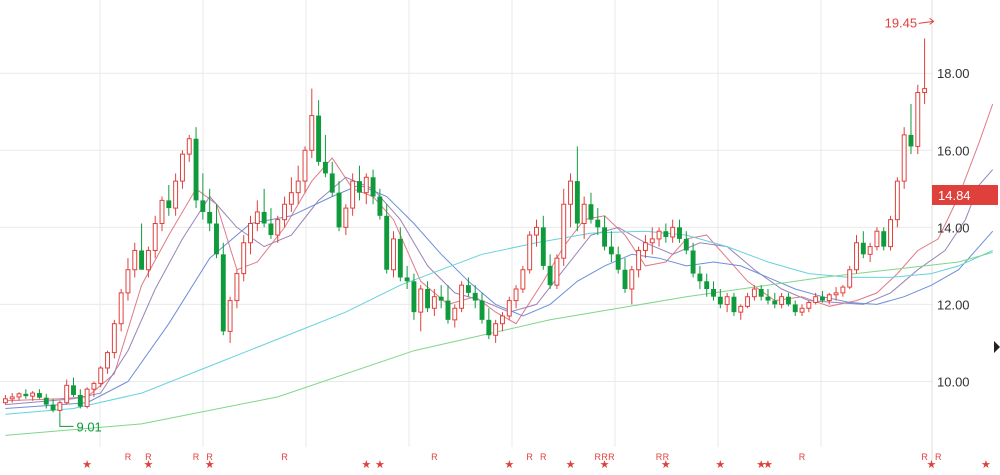 This screenshot has width=1000, height=475. What do you see at coordinates (954, 195) in the screenshot?
I see `last-price-value: 14.84` at bounding box center [954, 195].